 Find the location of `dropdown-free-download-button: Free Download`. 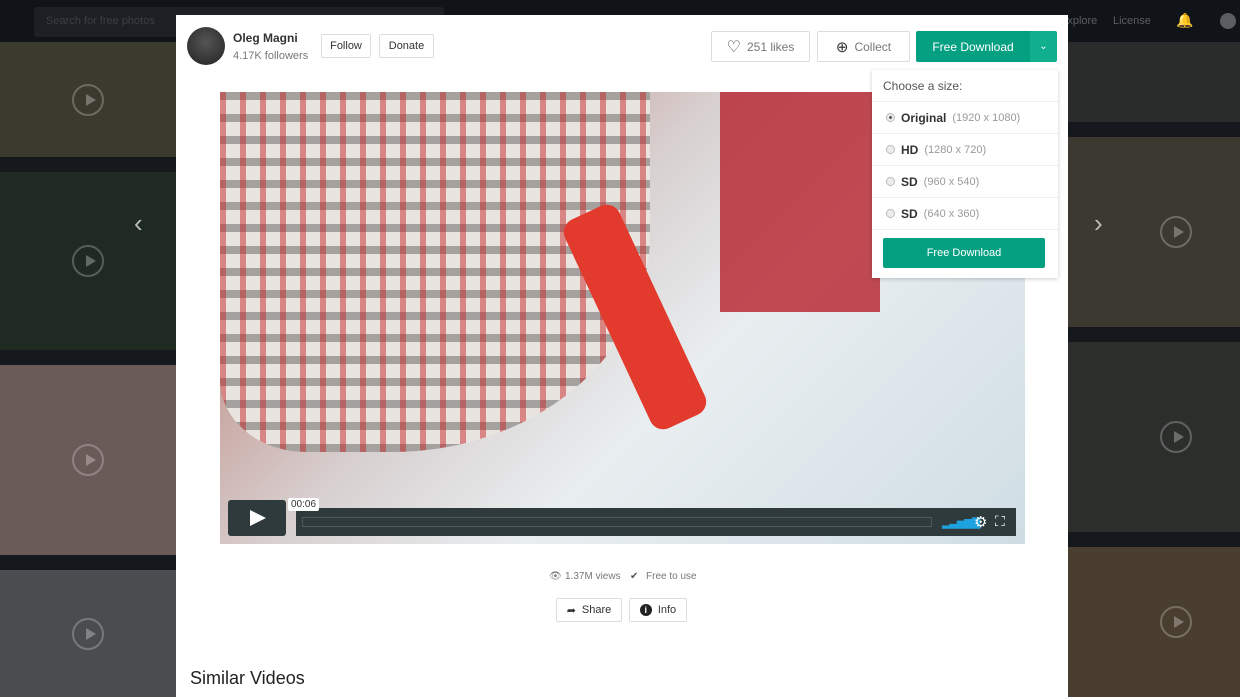

dropdown-free-download-button: Free Download is located at coordinates (964, 253).